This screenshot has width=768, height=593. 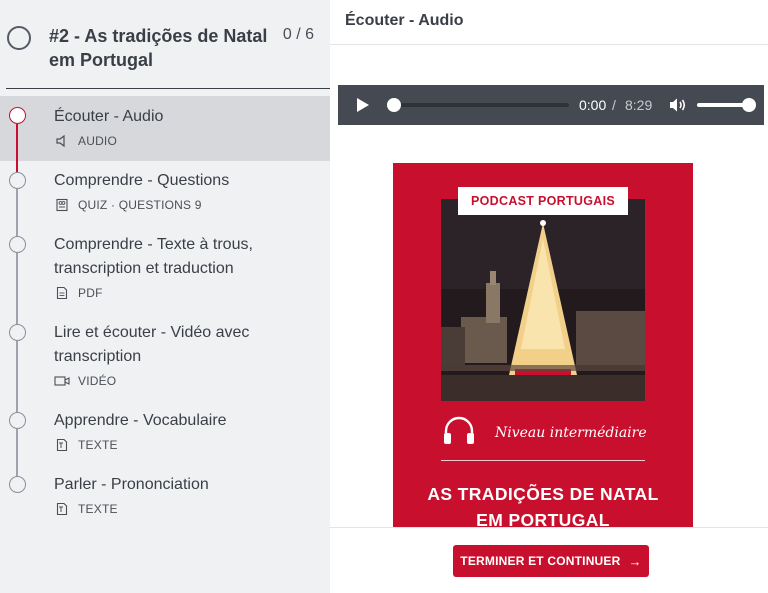 I want to click on quiz-icon, so click(x=62, y=205).